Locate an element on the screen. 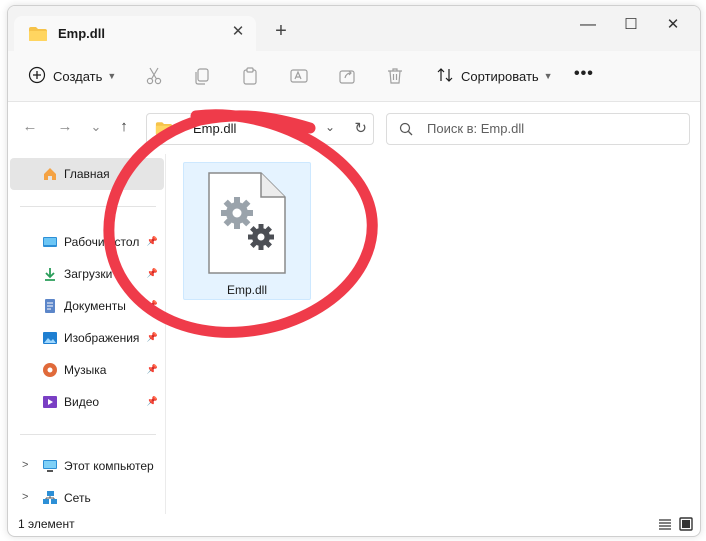  sidebar-item-label: Видео is located at coordinates (82, 402).